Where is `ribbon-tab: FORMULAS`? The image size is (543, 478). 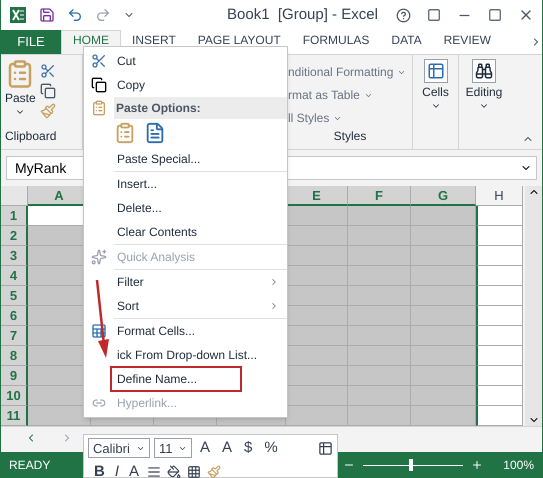 ribbon-tab: FORMULAS is located at coordinates (336, 42).